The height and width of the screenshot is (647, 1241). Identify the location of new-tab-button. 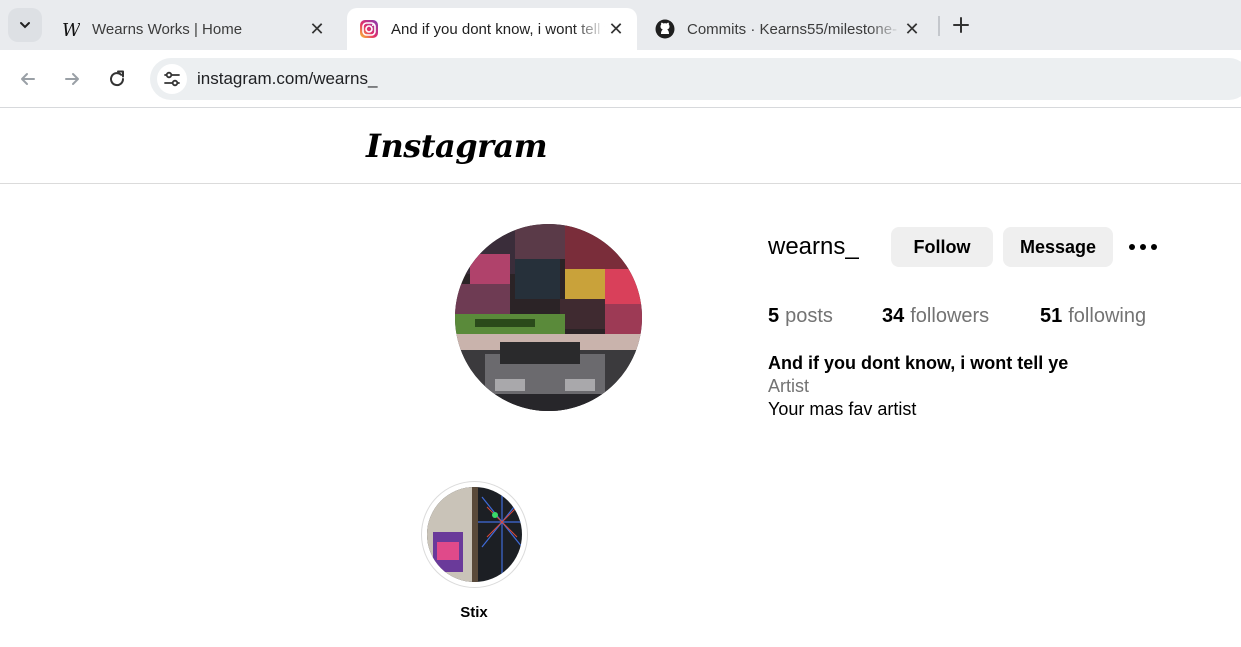
(961, 25).